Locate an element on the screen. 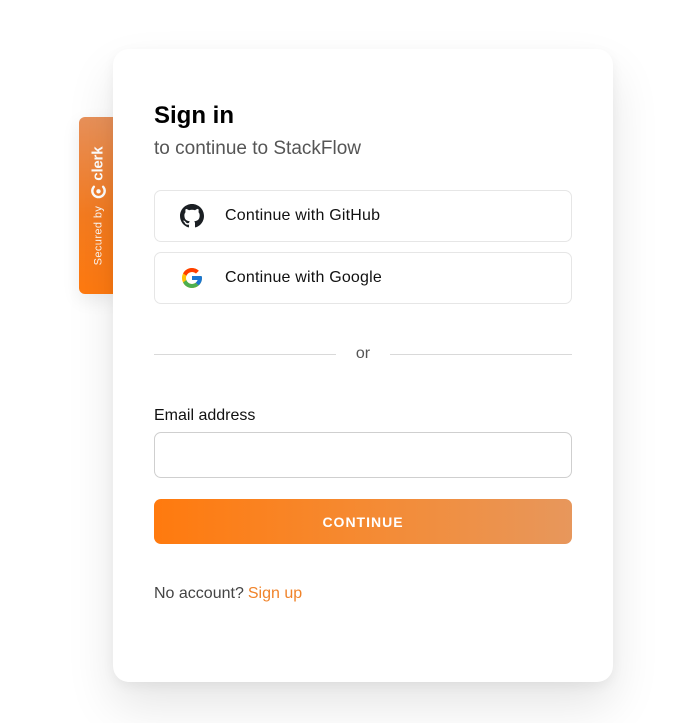 This screenshot has width=689, height=723. clerk-brand: clerk is located at coordinates (98, 172).